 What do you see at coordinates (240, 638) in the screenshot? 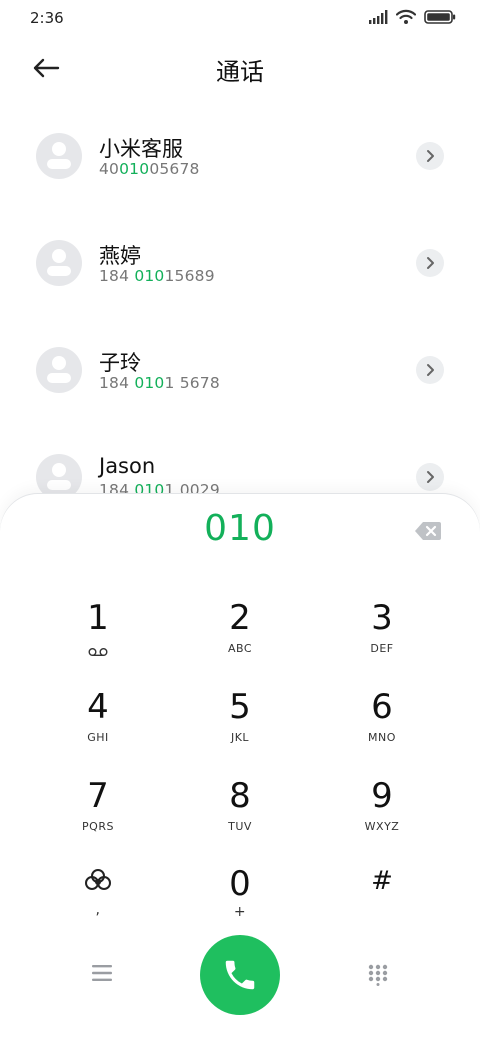
I see `key-2: 2 ABC` at bounding box center [240, 638].